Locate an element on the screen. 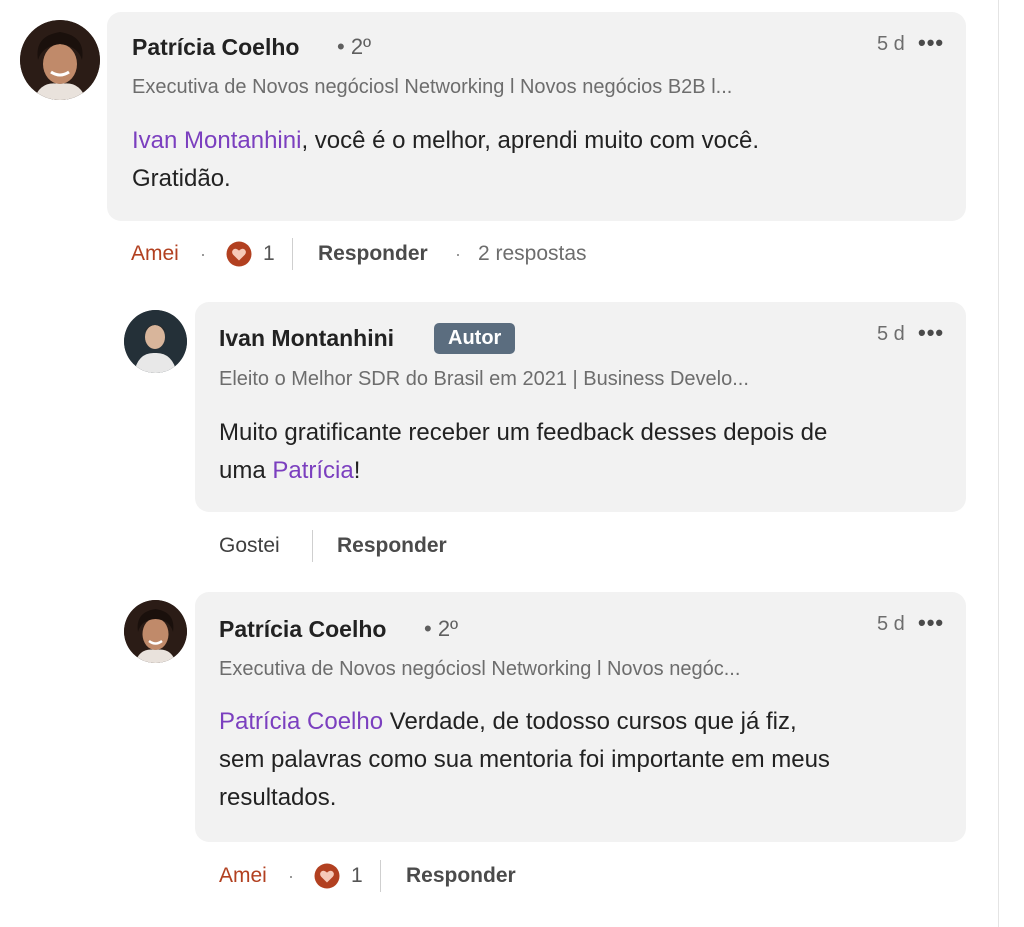  mention-link: Ivan Montanhini is located at coordinates (216, 140).